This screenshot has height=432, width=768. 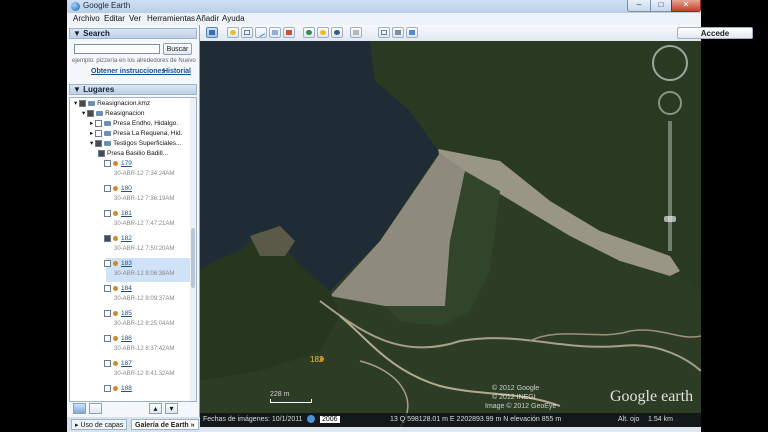 I want to click on list-item: ▸ Presa Endho, Hidalgo., so click(x=134, y=124).